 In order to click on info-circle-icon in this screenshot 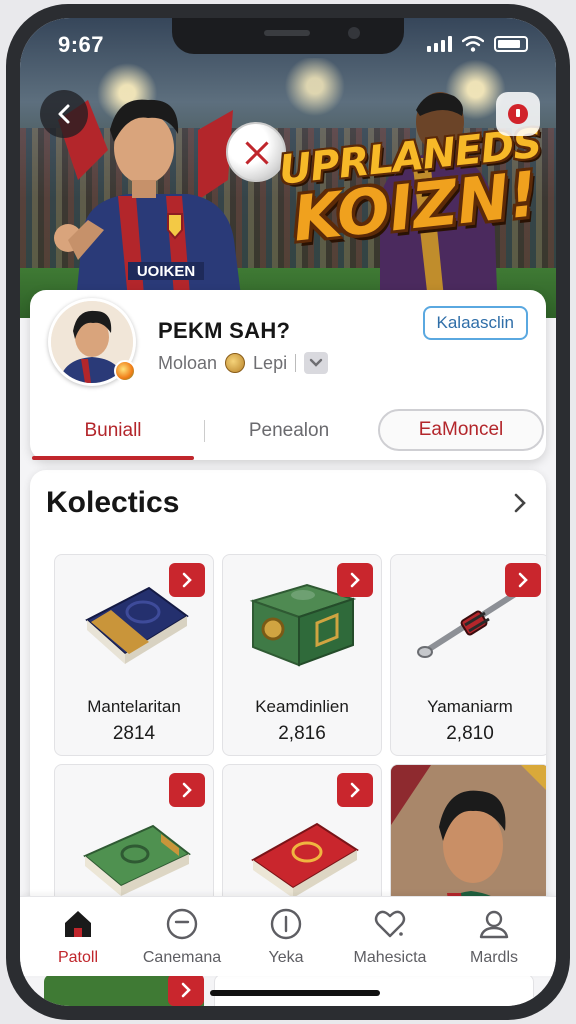, I will do `click(286, 924)`.